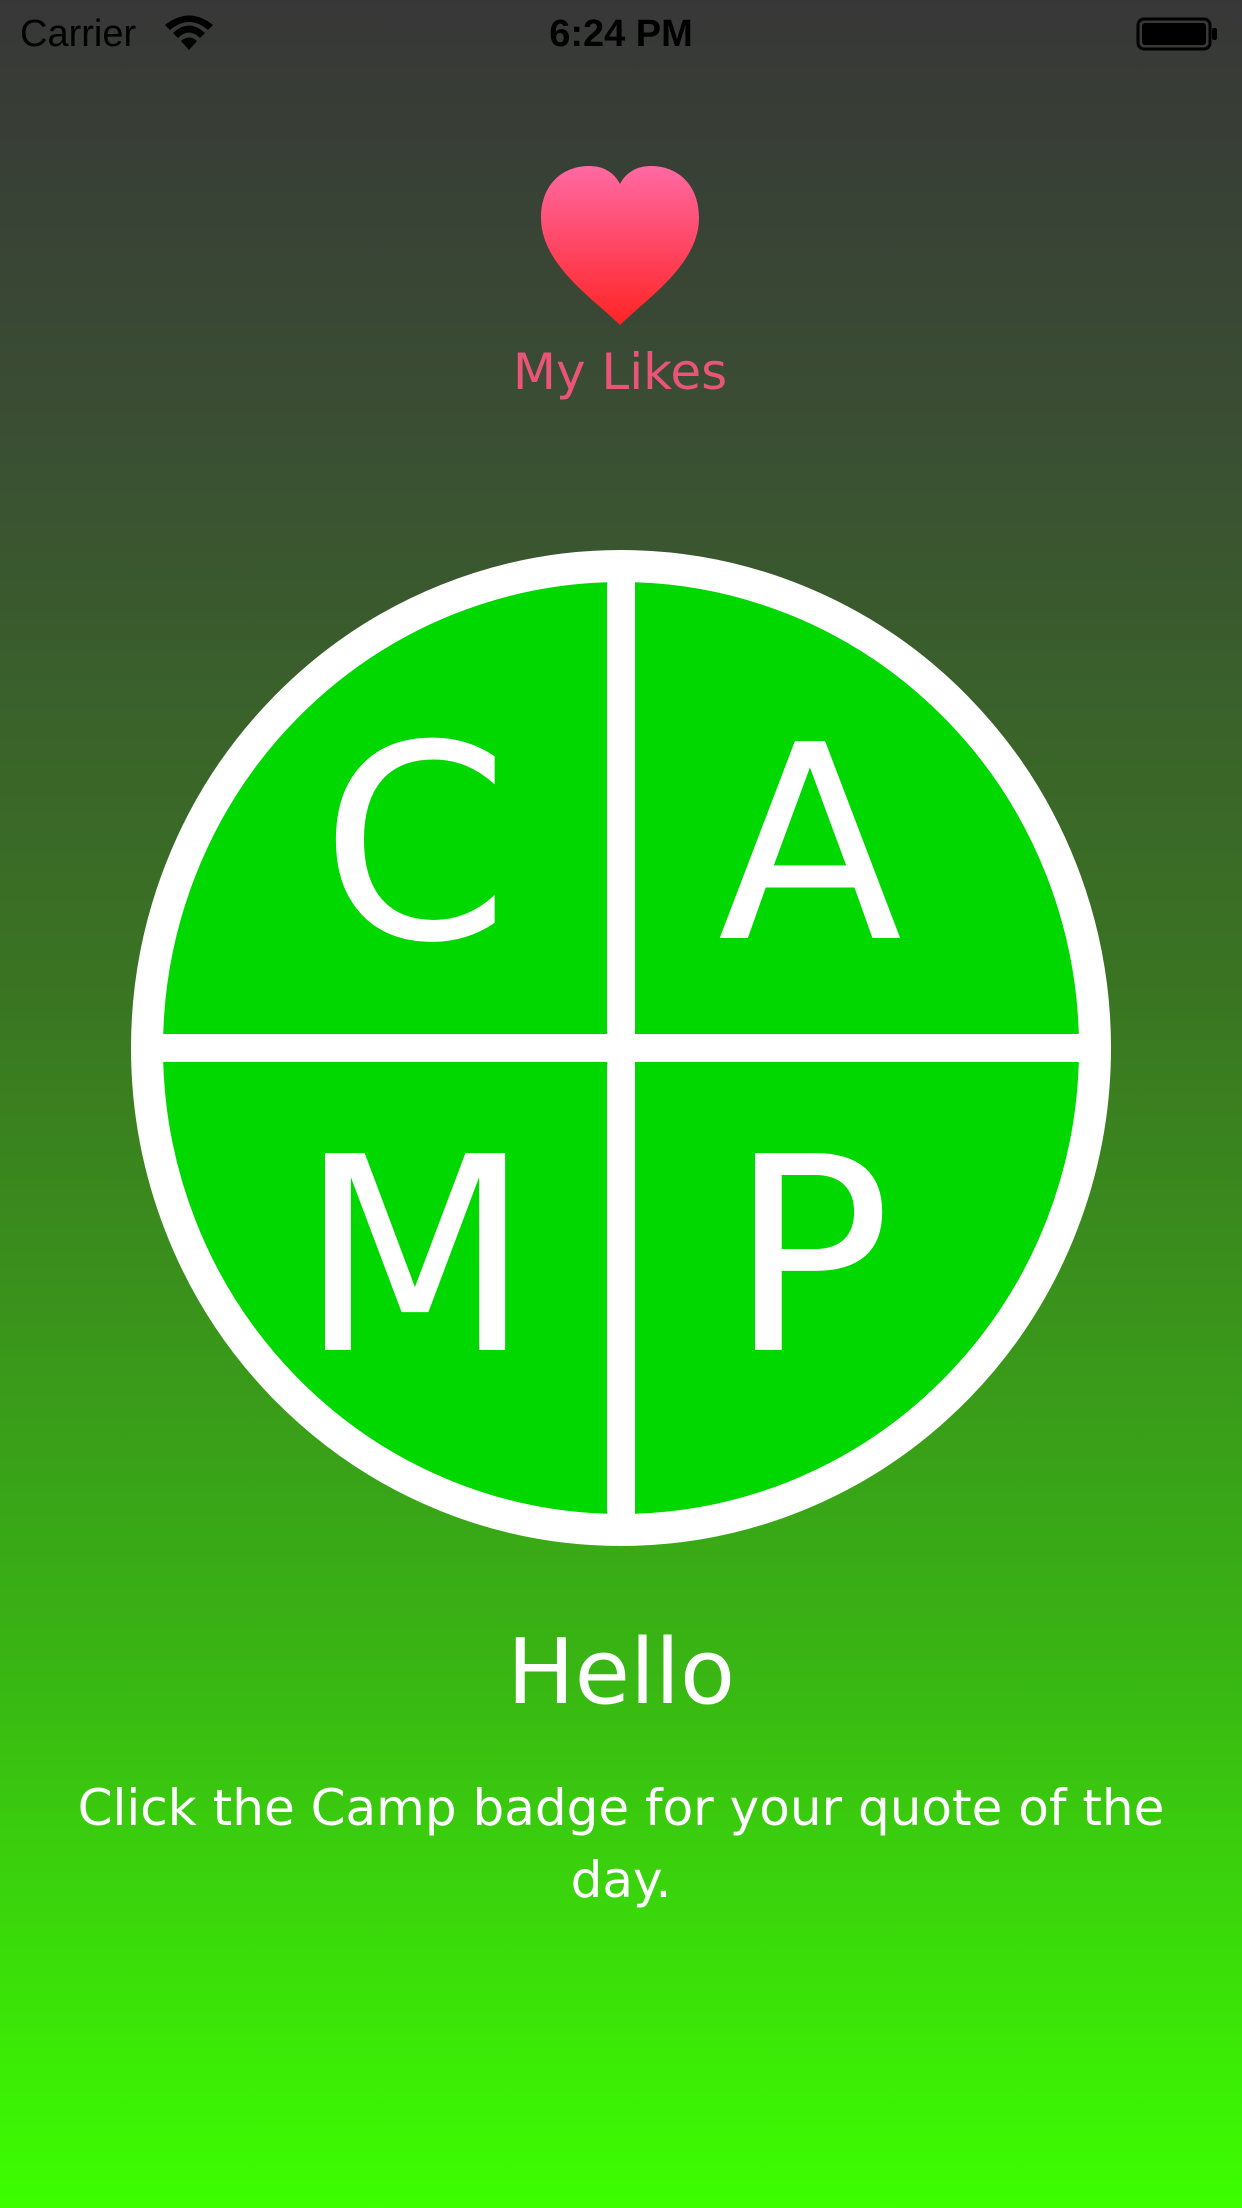 The image size is (1242, 2208). I want to click on my-likes-label: My Likes, so click(620, 372).